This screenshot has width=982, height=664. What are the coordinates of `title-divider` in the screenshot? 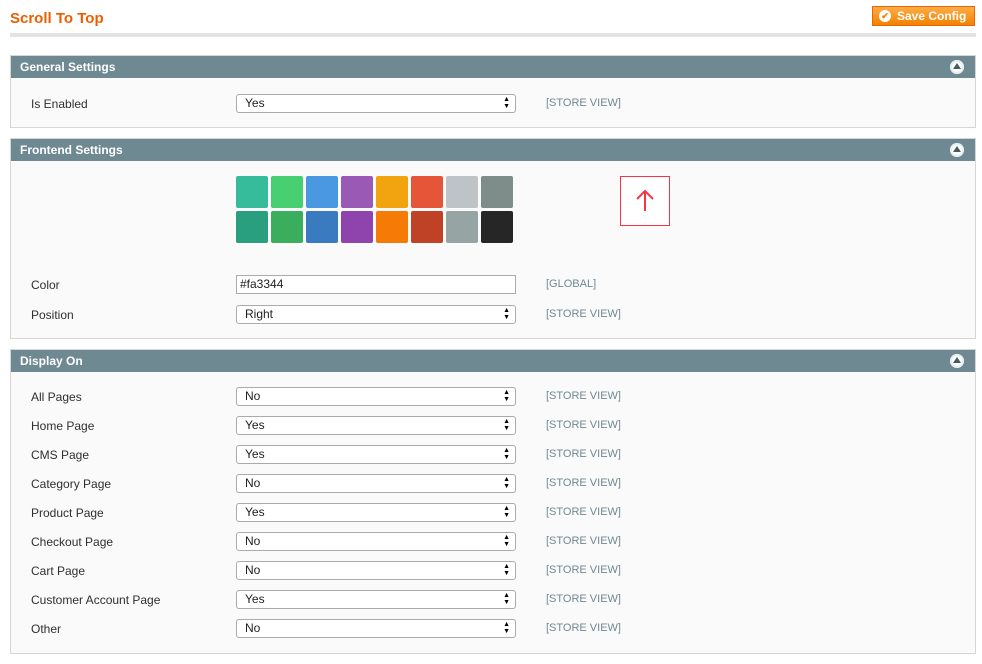 It's located at (493, 35).